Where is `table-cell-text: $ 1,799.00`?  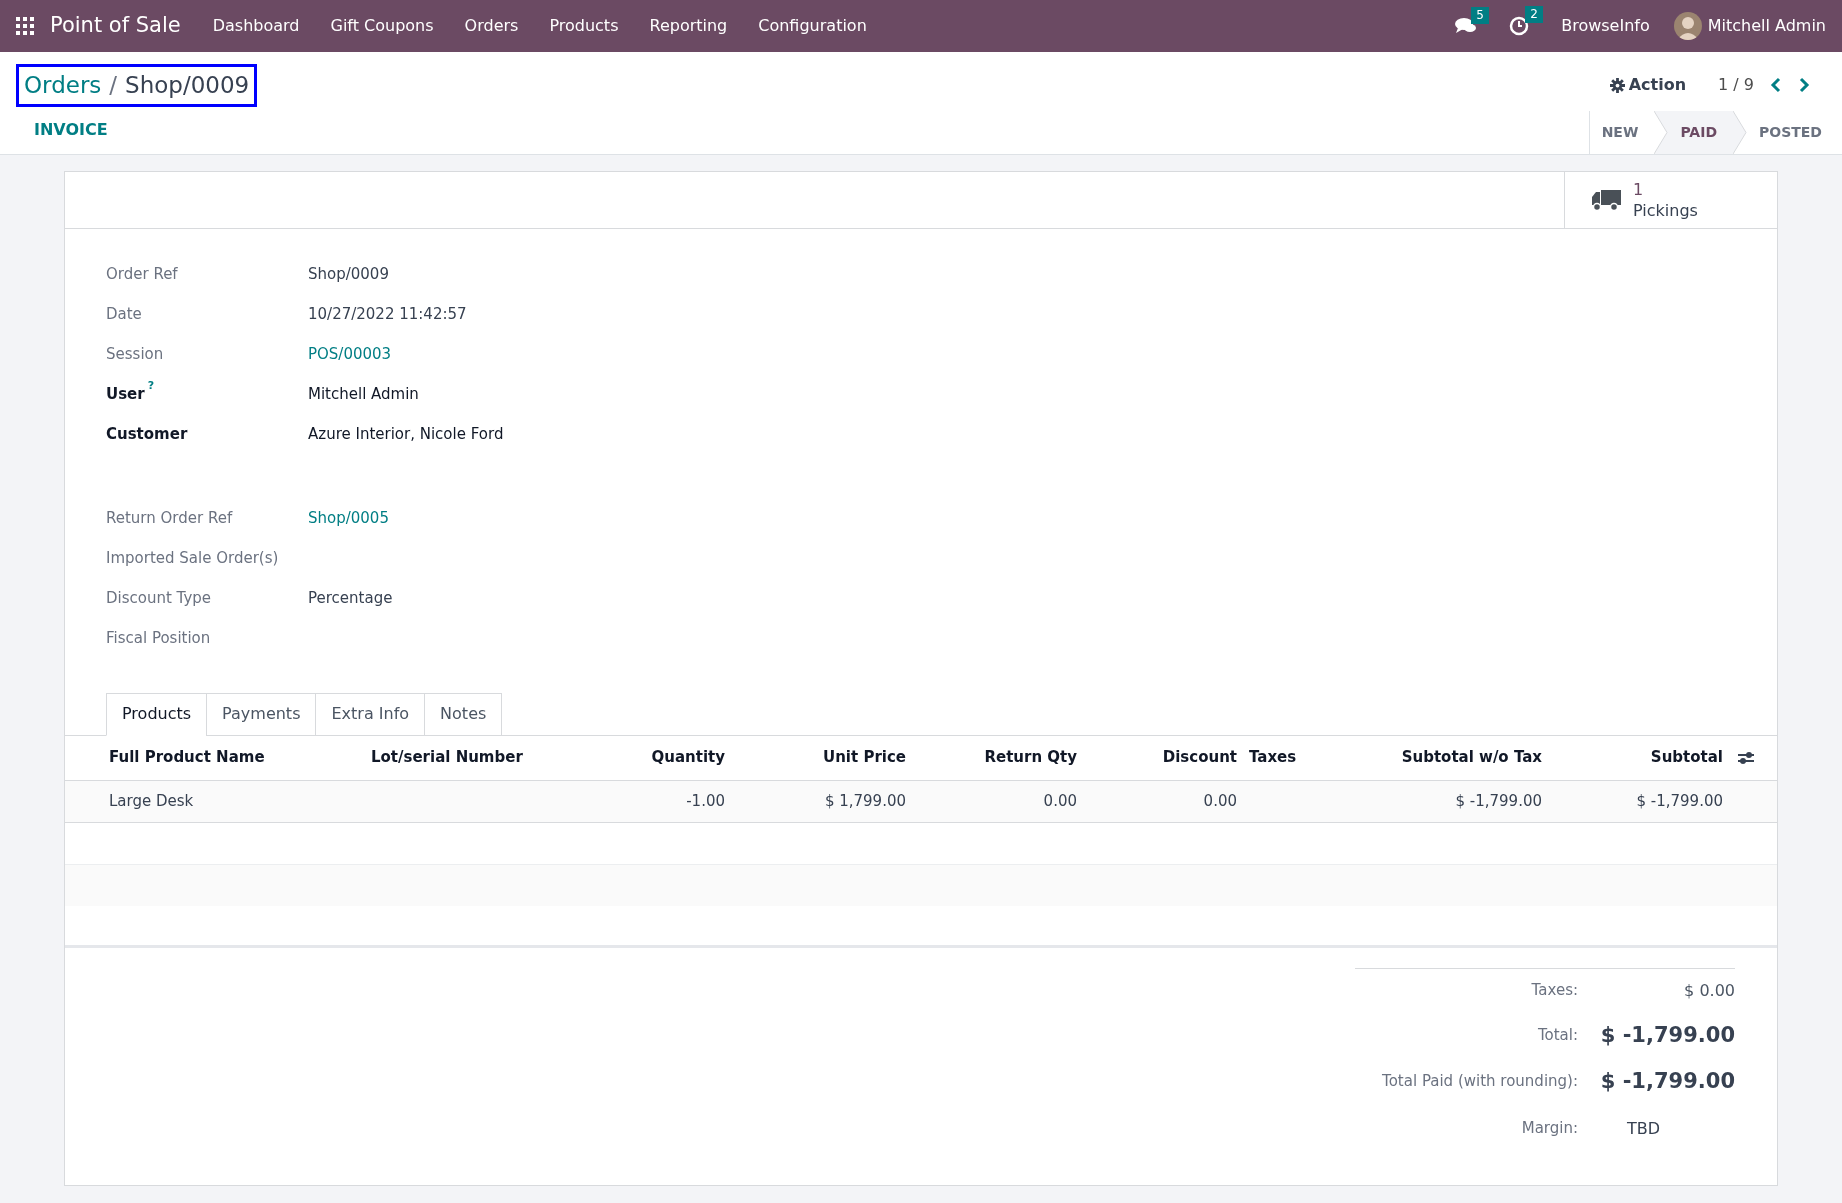 table-cell-text: $ 1,799.00 is located at coordinates (865, 801).